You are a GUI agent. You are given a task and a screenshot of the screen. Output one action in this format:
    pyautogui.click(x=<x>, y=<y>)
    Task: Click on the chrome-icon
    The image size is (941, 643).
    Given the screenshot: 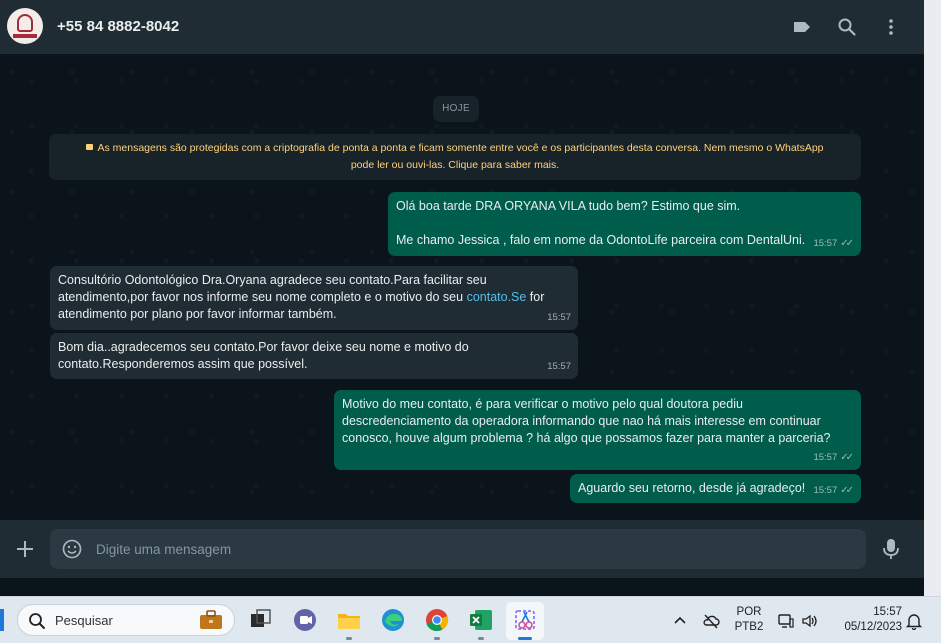 What is the action you would take?
    pyautogui.click(x=437, y=620)
    